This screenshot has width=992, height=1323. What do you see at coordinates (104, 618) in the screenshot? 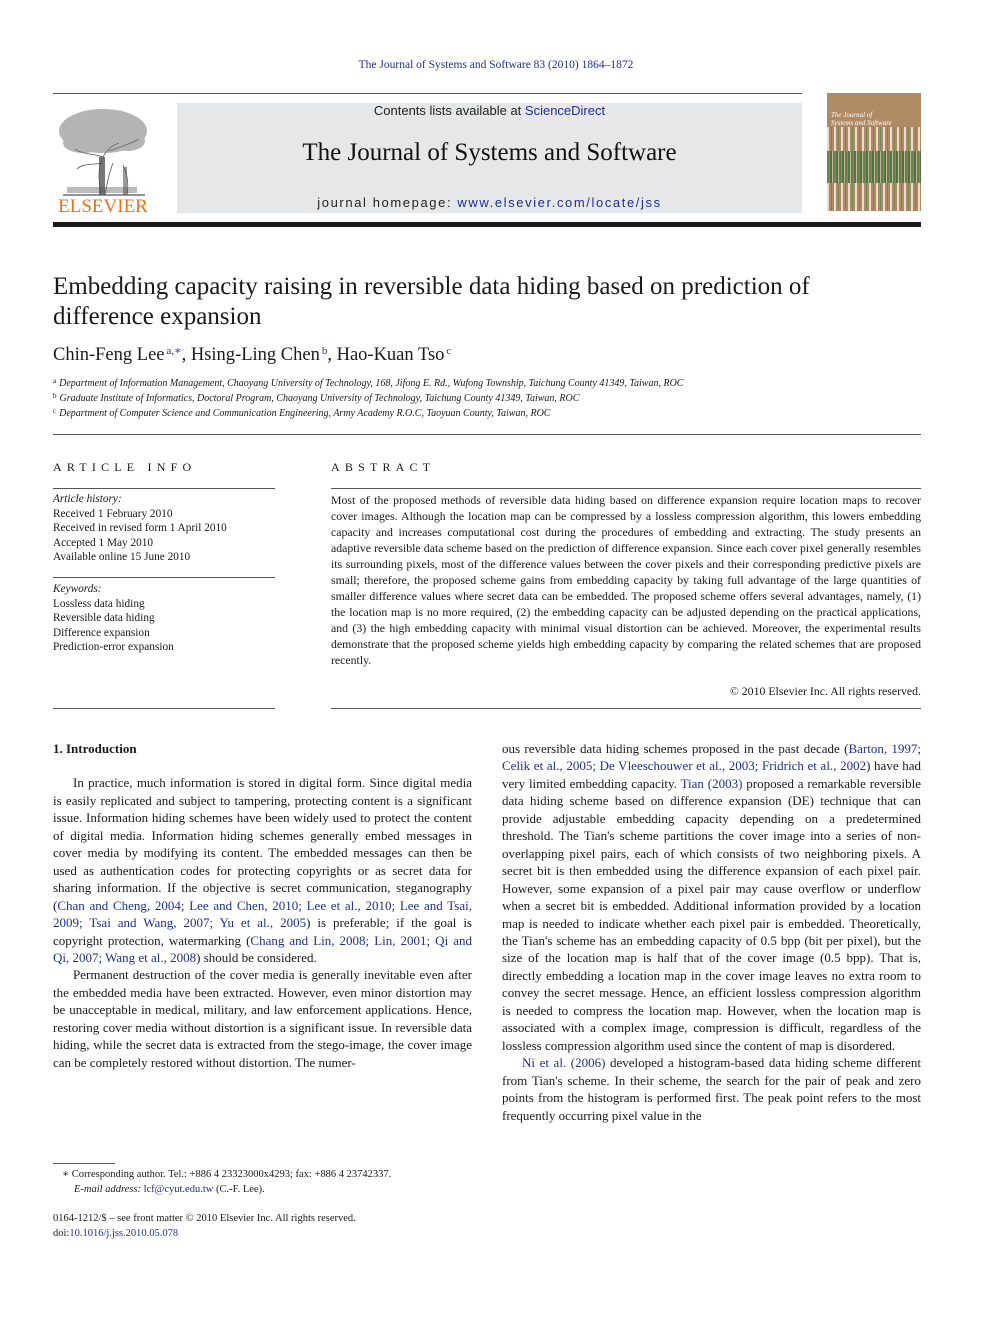
I see `keyword-item: Reversible data hiding` at bounding box center [104, 618].